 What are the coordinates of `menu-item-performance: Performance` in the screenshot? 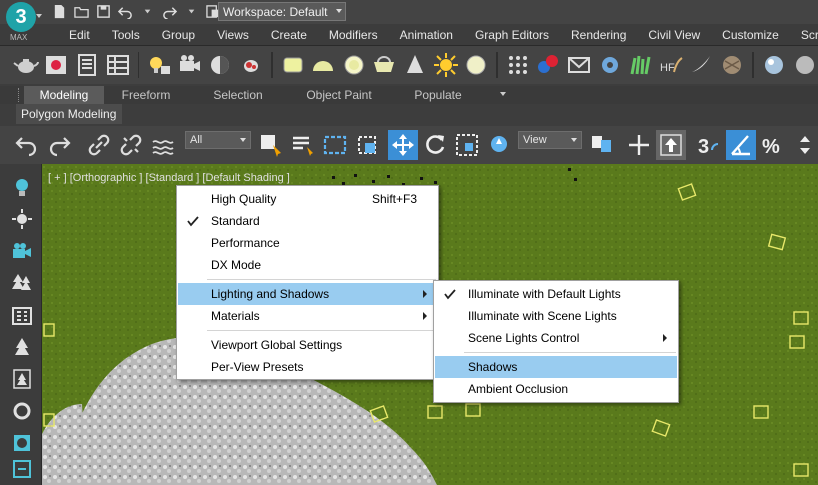 It's located at (307, 243).